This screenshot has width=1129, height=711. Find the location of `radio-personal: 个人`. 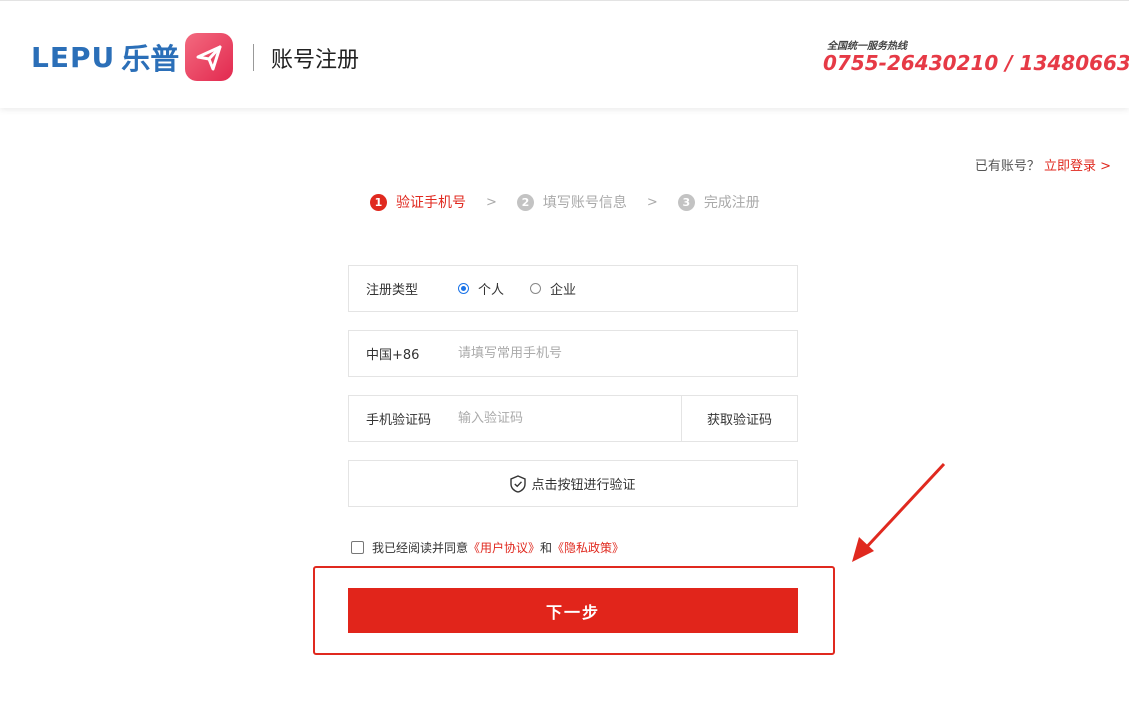

radio-personal: 个人 is located at coordinates (481, 288).